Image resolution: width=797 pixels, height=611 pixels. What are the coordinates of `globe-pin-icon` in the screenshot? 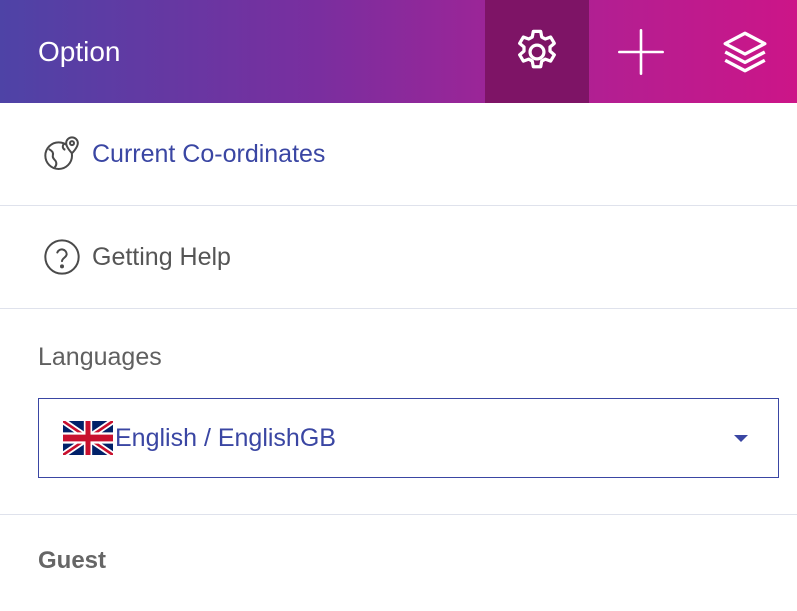 It's located at (62, 154).